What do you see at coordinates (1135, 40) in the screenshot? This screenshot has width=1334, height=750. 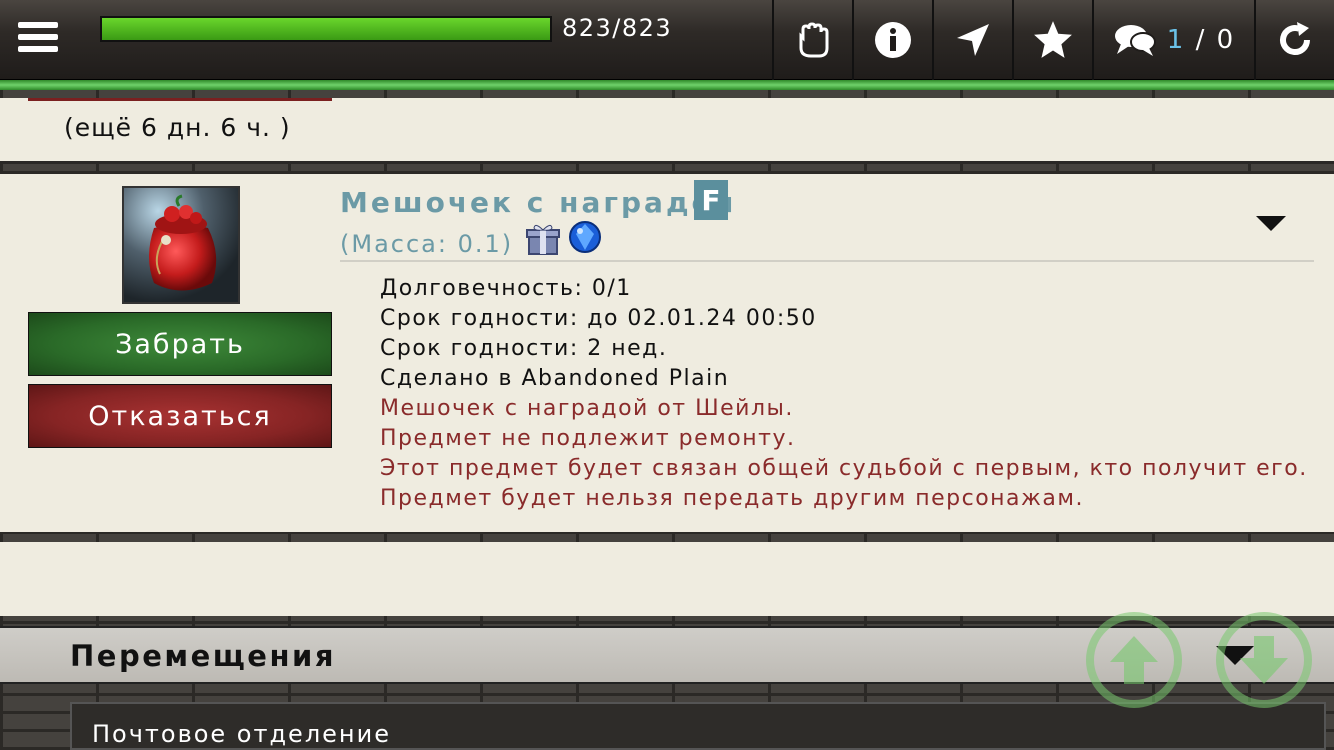 I see `chat-icon` at bounding box center [1135, 40].